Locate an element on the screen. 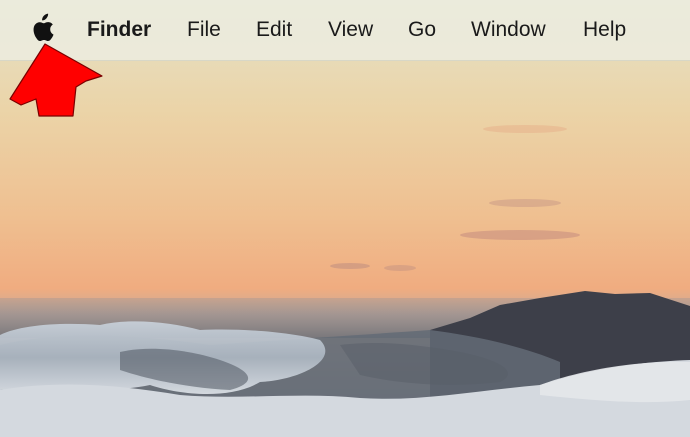  menu-go: Go is located at coordinates (422, 30).